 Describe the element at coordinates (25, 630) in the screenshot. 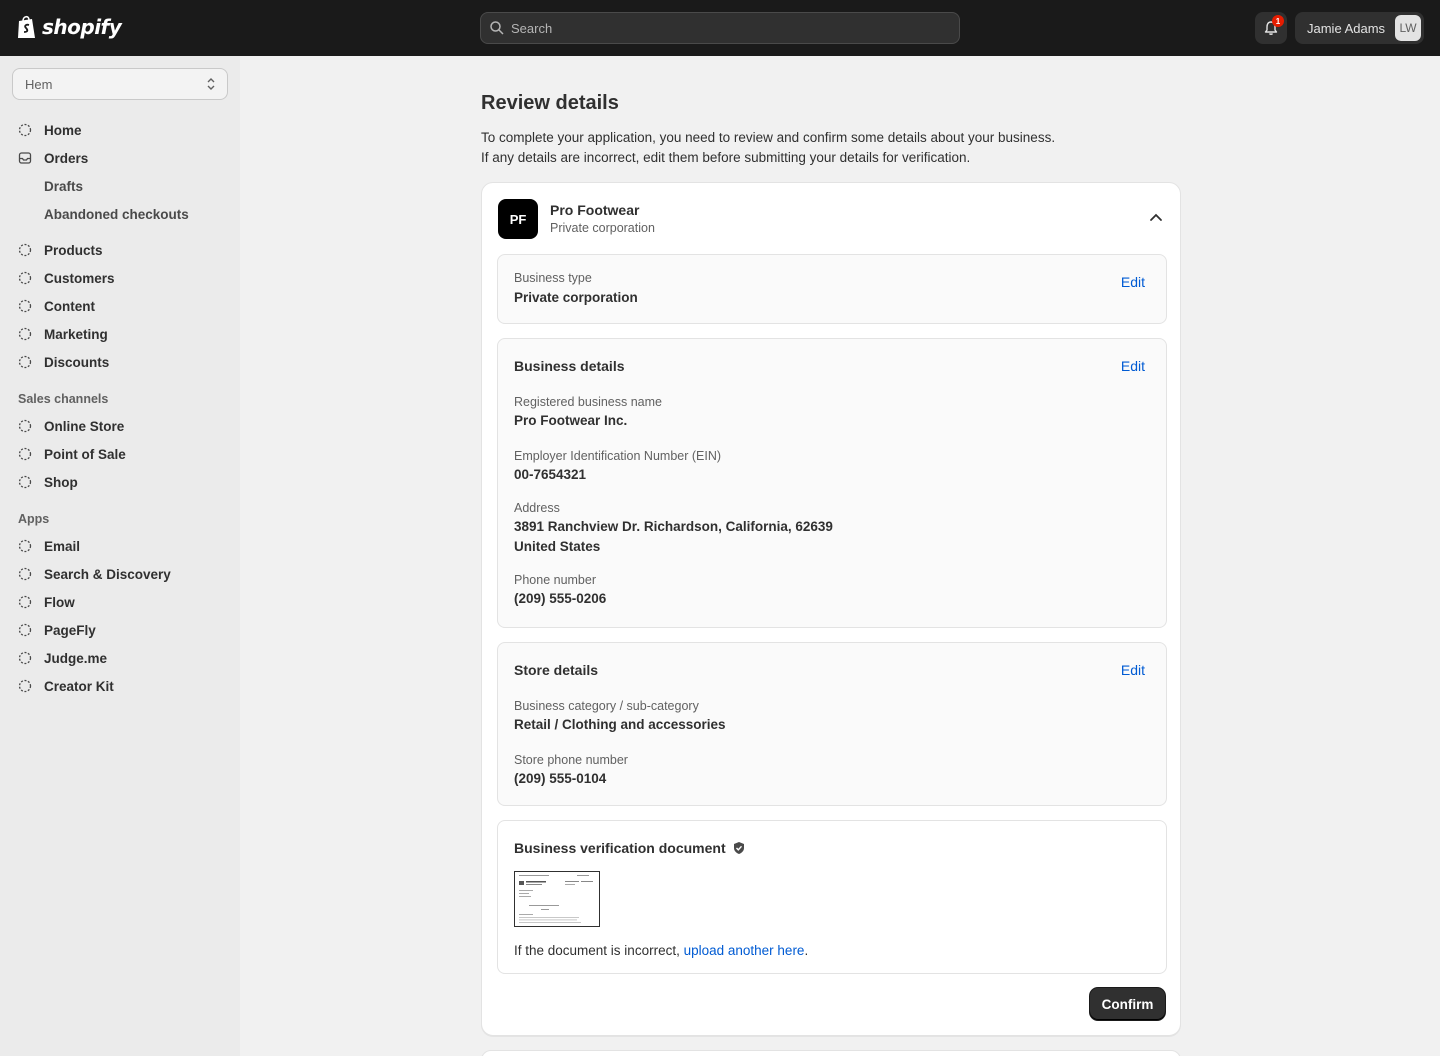

I see `pagefly-app-icon` at that location.